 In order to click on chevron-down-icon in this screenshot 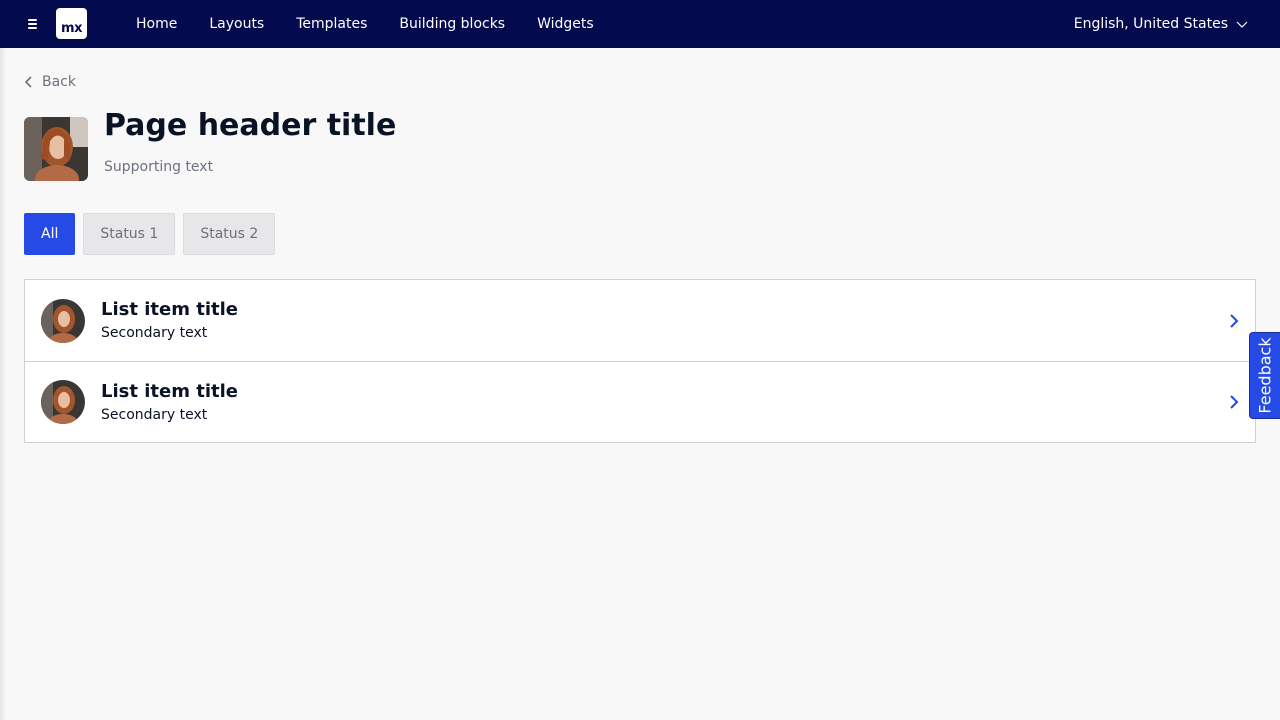, I will do `click(1242, 24)`.